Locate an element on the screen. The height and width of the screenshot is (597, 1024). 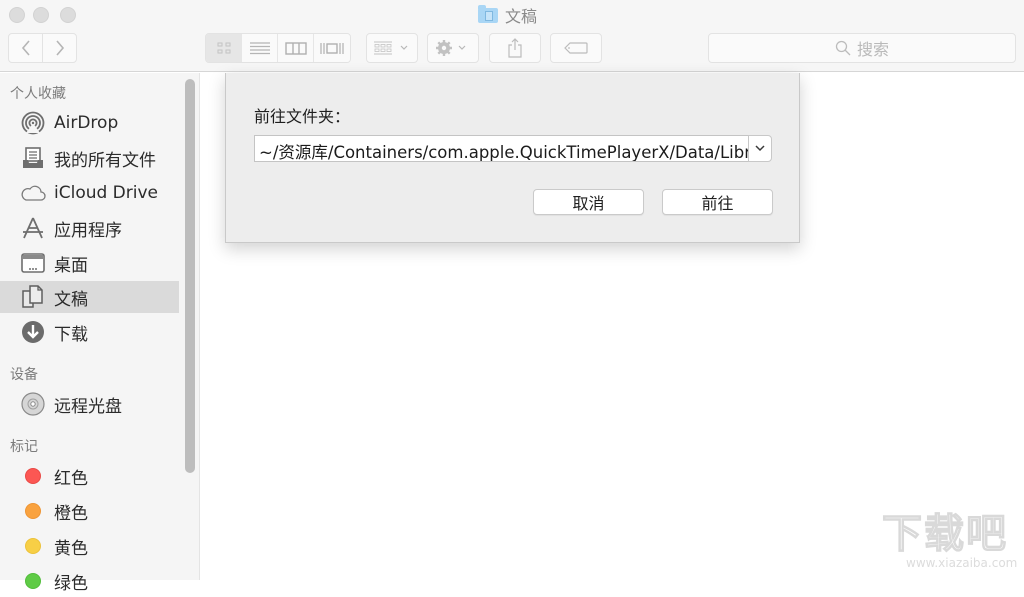
sidebar-item-desktop: 桌面 is located at coordinates (89, 263).